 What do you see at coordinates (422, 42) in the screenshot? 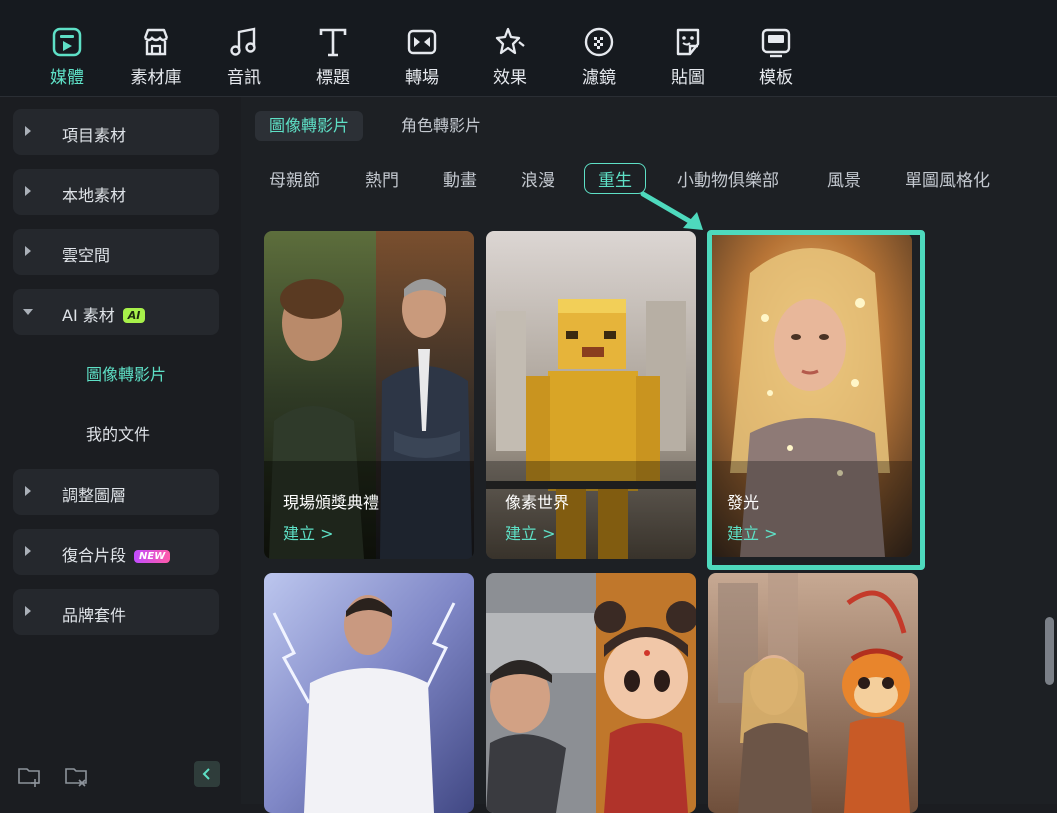
I see `transition-icon` at bounding box center [422, 42].